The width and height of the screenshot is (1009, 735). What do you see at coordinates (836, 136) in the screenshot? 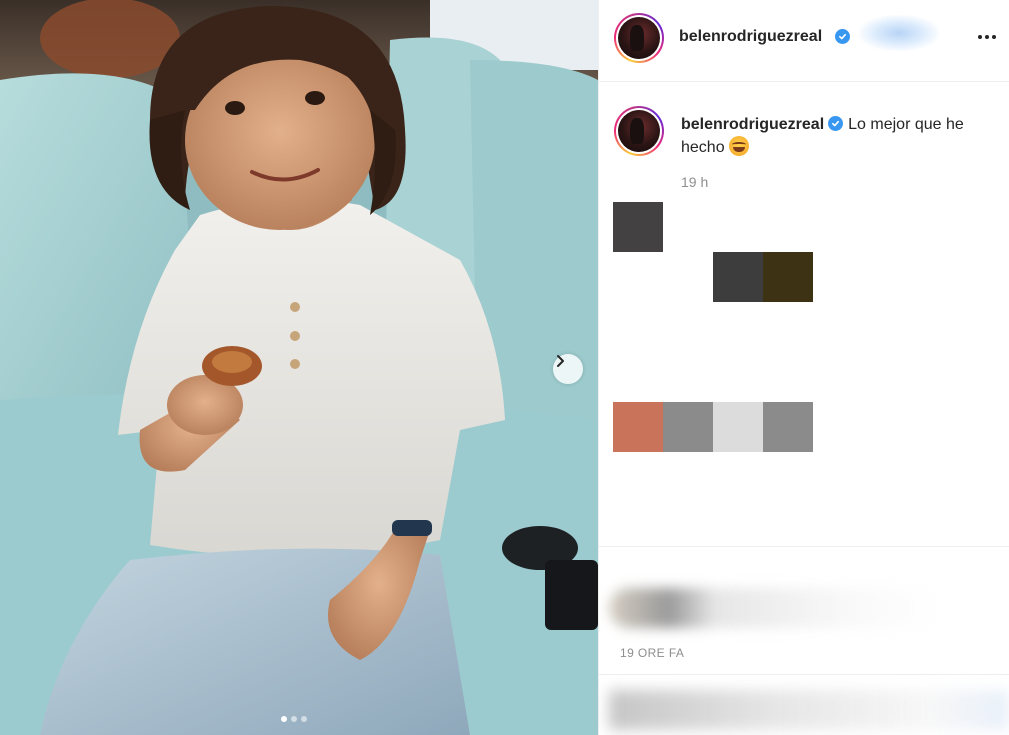
I see `post-caption: belenrodriguezreal Lo mejor que he hecho` at bounding box center [836, 136].